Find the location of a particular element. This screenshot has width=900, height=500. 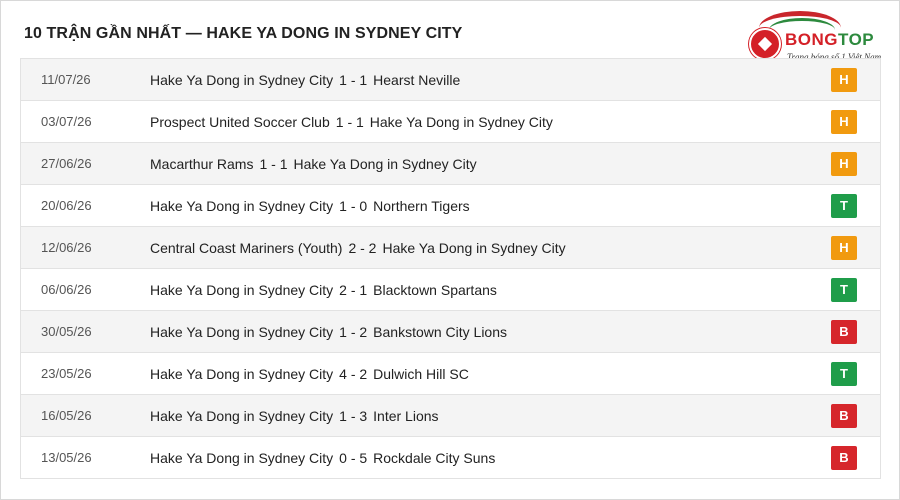

home-team: Prospect United Soccer Club is located at coordinates (240, 121).